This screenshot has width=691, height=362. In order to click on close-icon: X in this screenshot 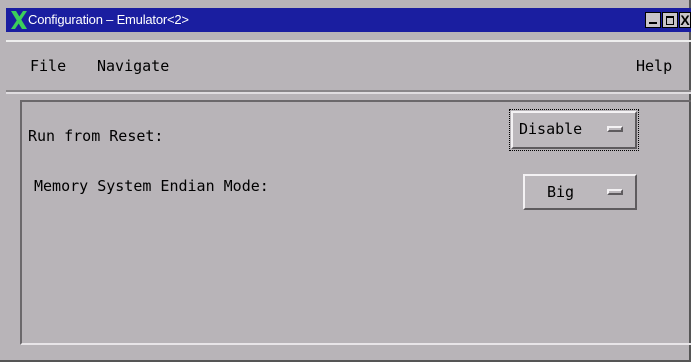, I will do `click(685, 20)`.